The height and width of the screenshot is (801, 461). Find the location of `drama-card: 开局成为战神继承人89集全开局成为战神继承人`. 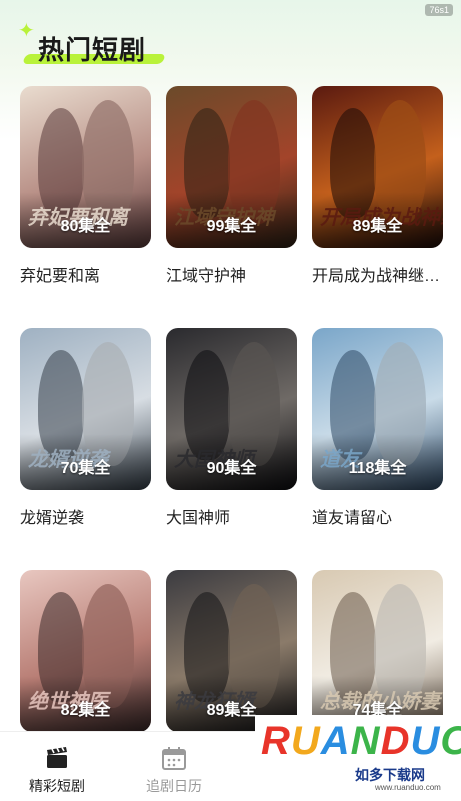

drama-card: 开局成为战神继承人89集全开局成为战神继承人 is located at coordinates (377, 186).